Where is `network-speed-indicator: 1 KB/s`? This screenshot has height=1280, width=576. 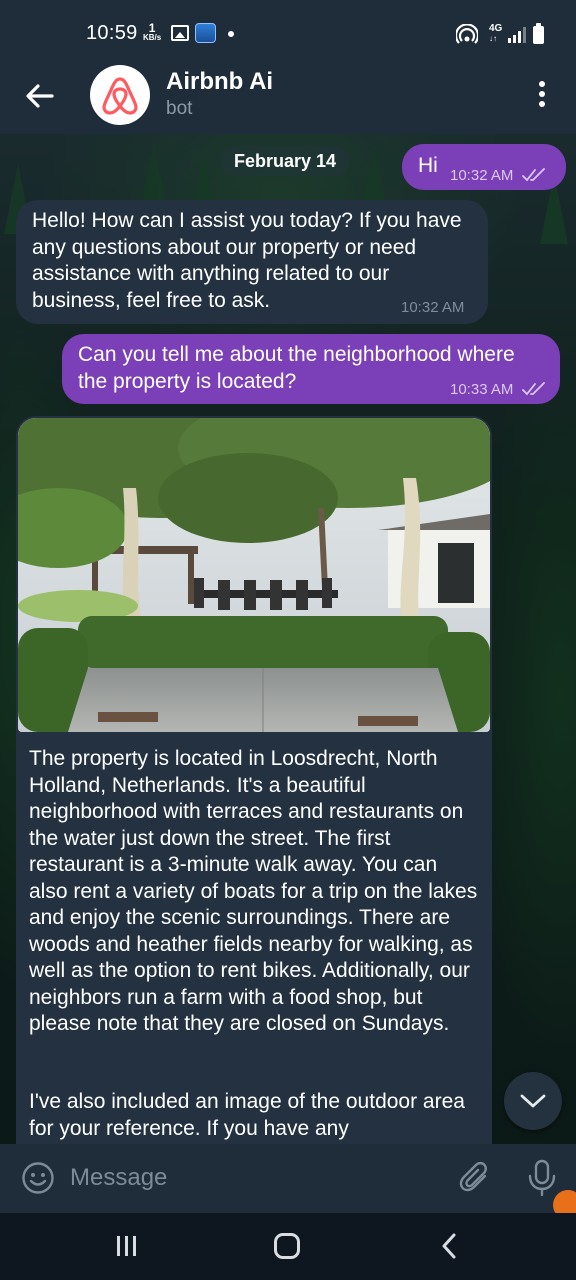
network-speed-indicator: 1 KB/s is located at coordinates (152, 31).